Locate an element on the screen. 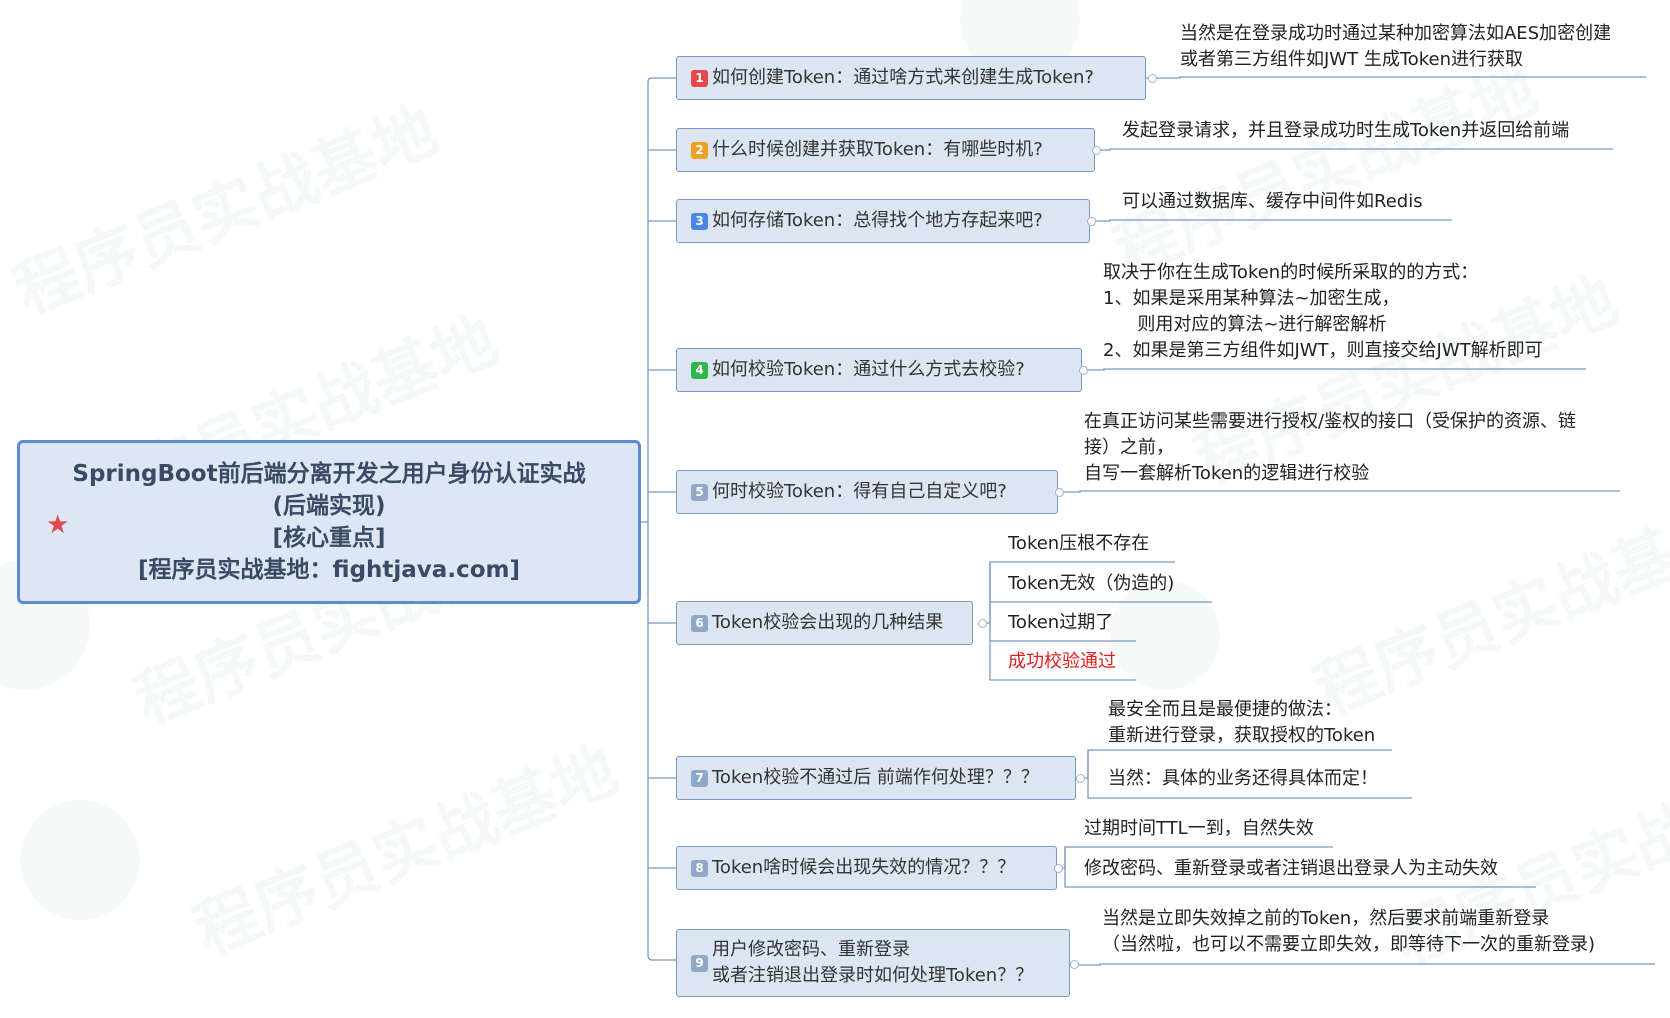  note-1-line-2: 或者第三方组件如JWT 生成Token进行获取 is located at coordinates (1352, 59).